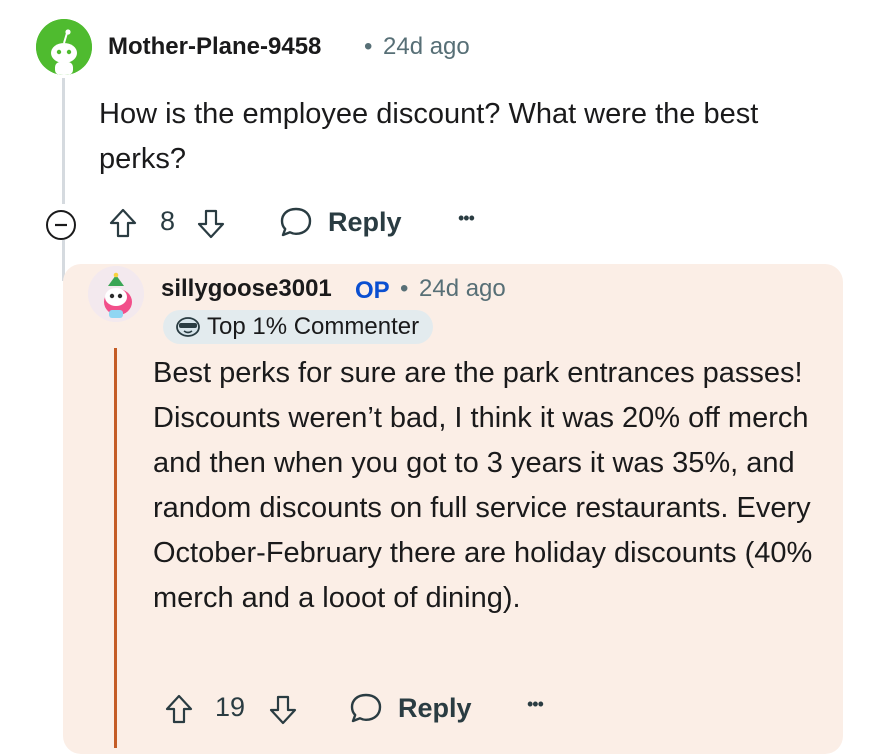 The width and height of the screenshot is (880, 754). Describe the element at coordinates (115, 548) in the screenshot. I see `reply-accent-line` at that location.